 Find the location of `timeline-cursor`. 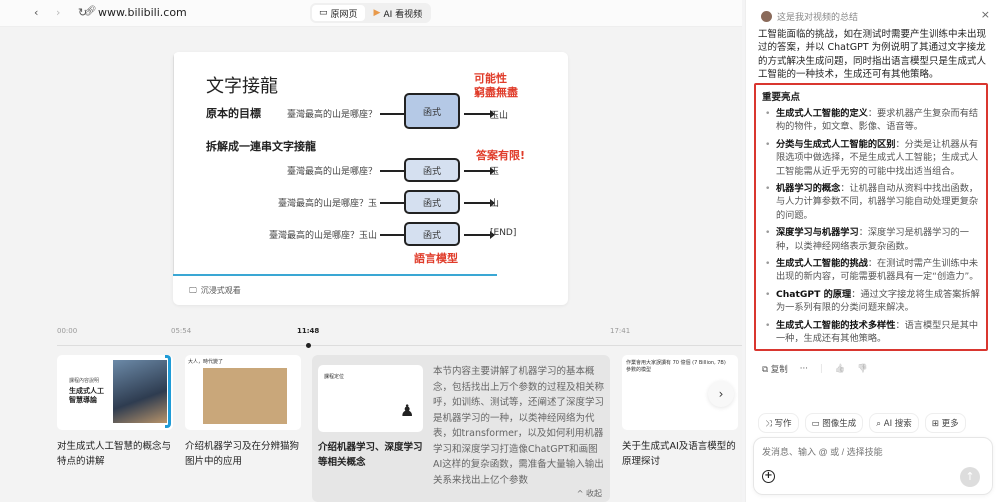

timeline-cursor is located at coordinates (308, 345).